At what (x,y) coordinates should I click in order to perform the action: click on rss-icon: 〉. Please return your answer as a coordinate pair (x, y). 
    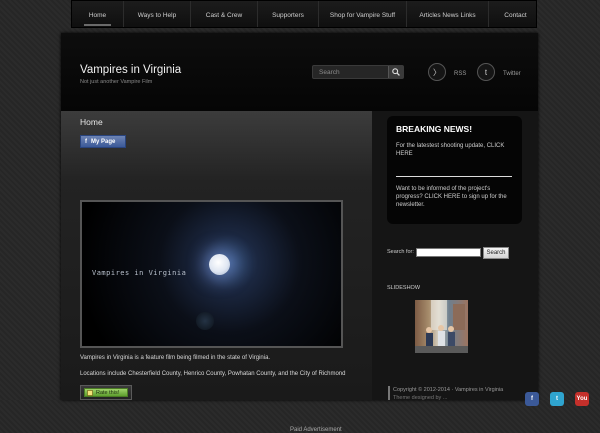
    Looking at the image, I should click on (437, 72).